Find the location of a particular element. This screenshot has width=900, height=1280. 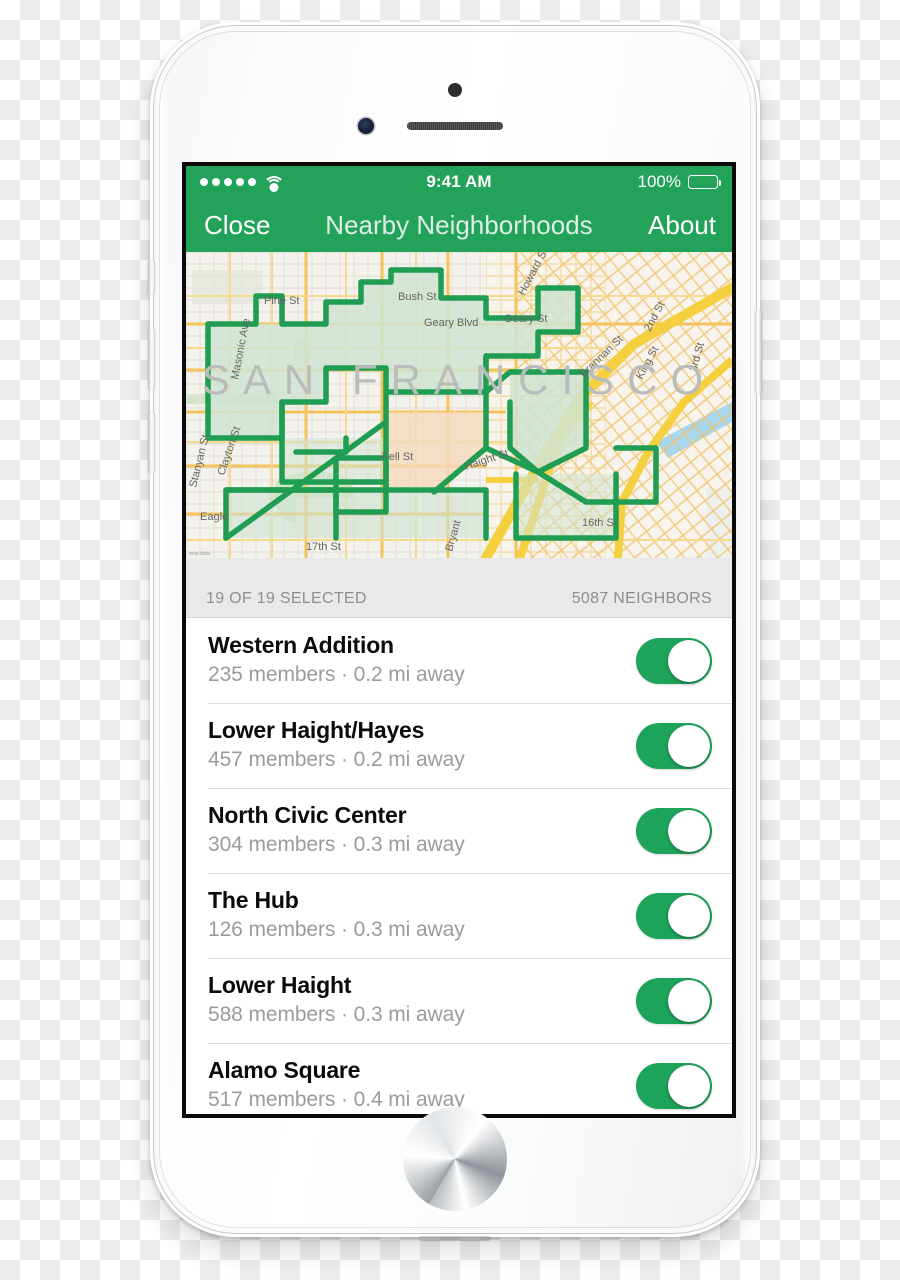

svg-text: Pine St is located at coordinates (281, 301).